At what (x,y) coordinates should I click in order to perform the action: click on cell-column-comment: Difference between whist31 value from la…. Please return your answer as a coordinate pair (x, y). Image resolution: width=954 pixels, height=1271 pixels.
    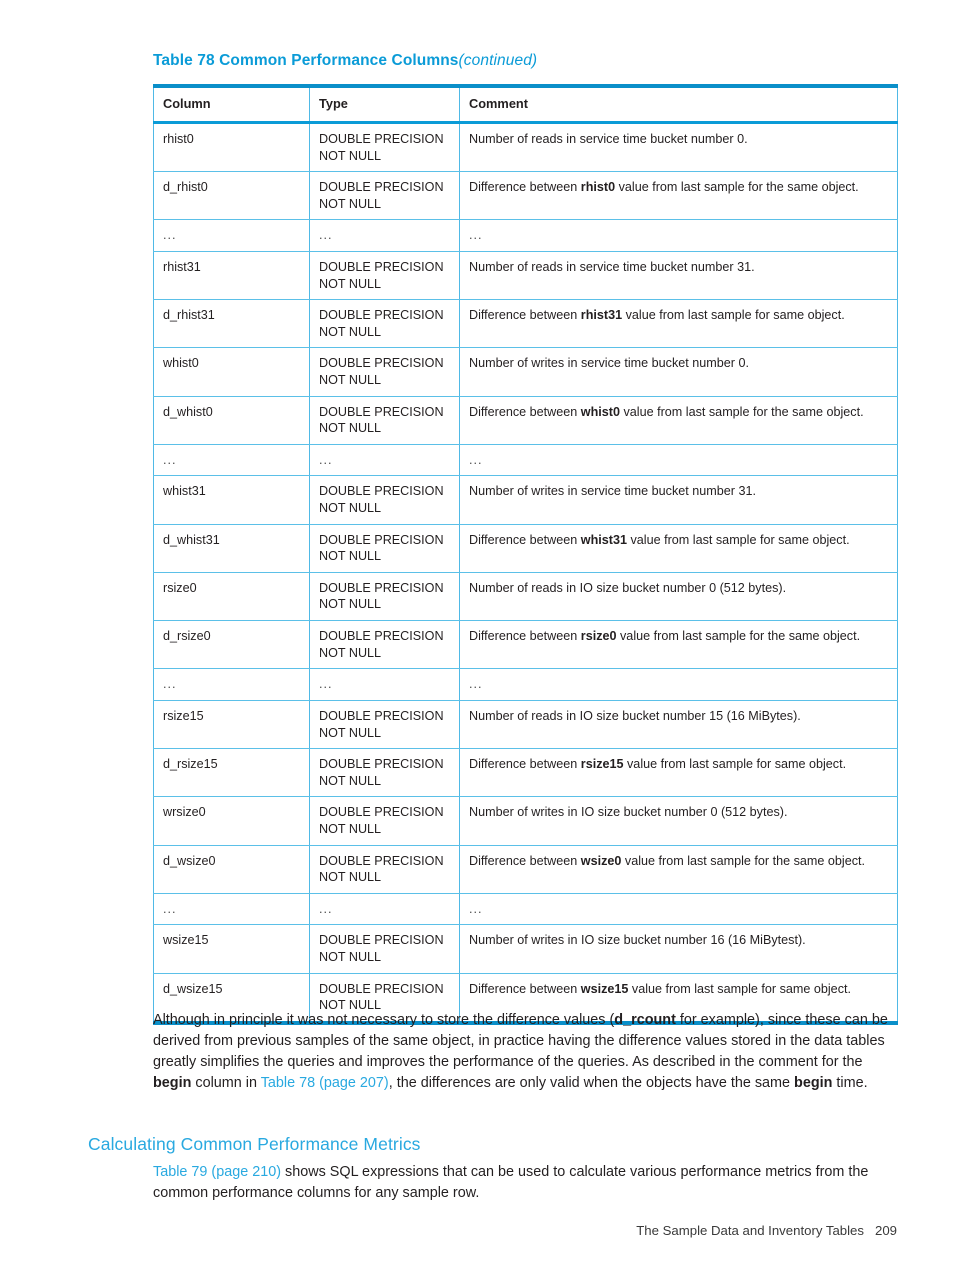
    Looking at the image, I should click on (678, 548).